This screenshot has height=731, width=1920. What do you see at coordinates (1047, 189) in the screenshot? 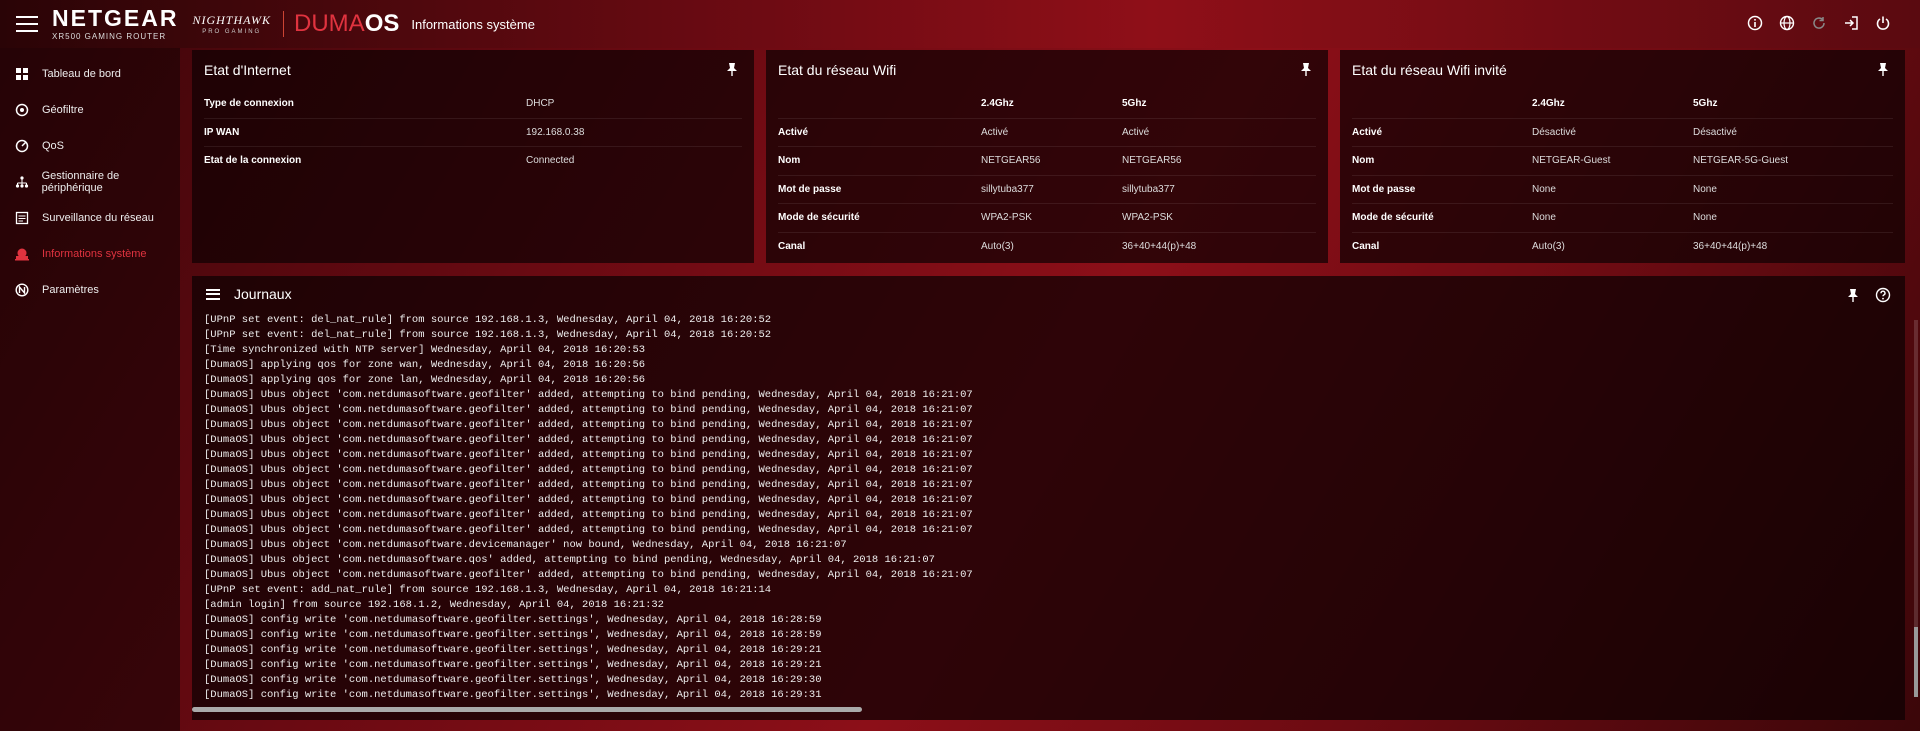
I see `table-row: Mot de passe sillytuba377 sillytuba377` at bounding box center [1047, 189].